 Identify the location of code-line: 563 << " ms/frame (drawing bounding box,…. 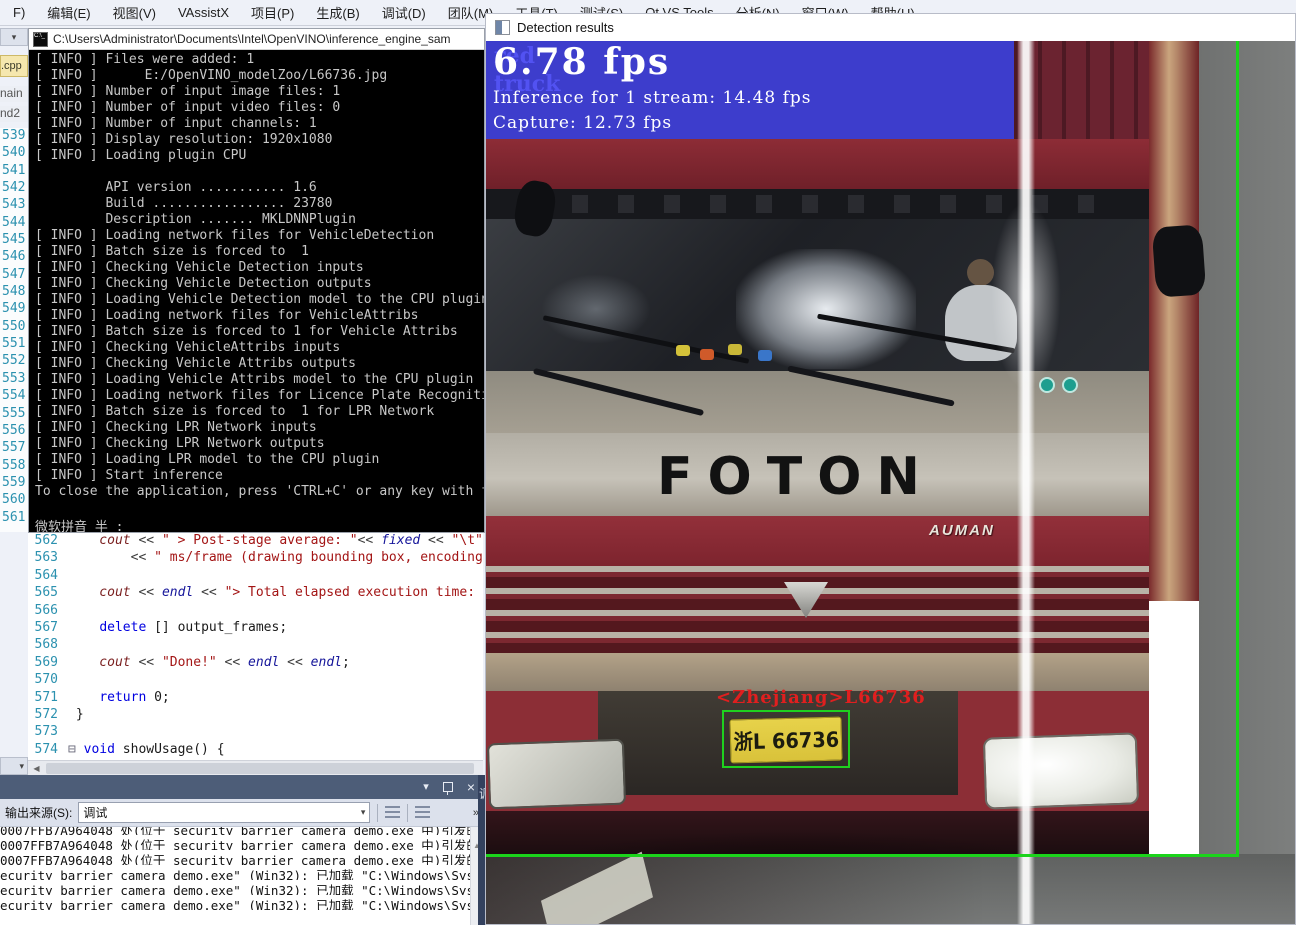
(255, 558).